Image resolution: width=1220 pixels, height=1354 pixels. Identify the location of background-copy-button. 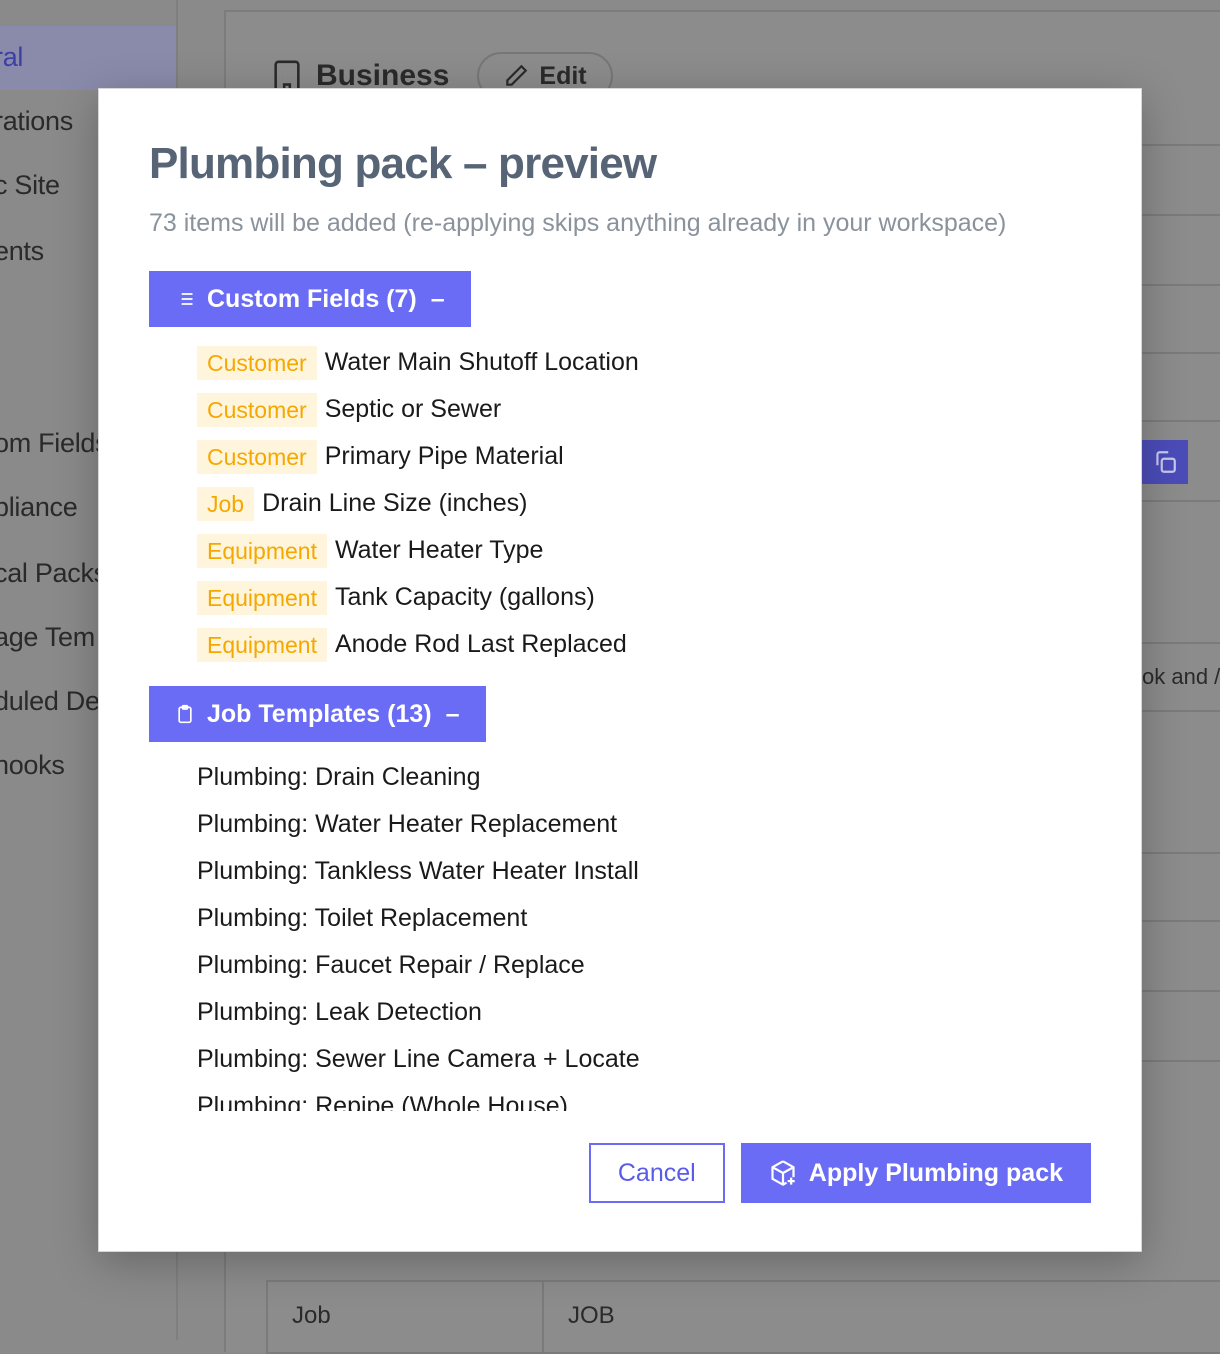
(1165, 462).